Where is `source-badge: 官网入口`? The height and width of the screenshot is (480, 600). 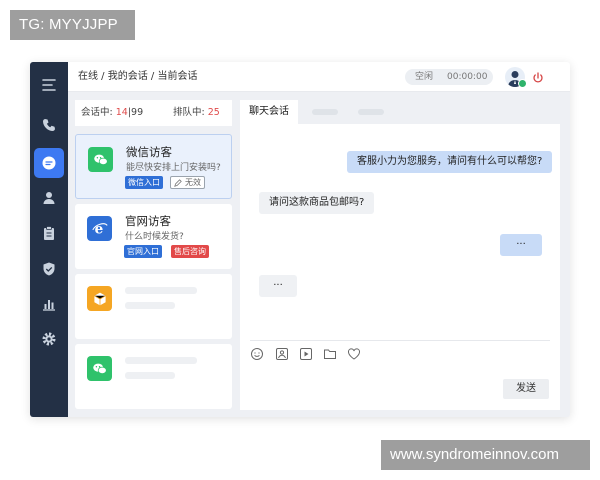
source-badge: 官网入口 is located at coordinates (143, 251).